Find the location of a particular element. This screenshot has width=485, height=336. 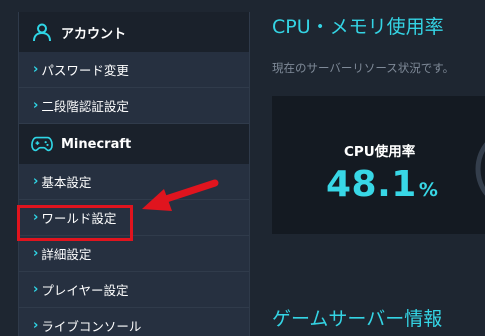

pointer-arrow-icon is located at coordinates (180, 195).